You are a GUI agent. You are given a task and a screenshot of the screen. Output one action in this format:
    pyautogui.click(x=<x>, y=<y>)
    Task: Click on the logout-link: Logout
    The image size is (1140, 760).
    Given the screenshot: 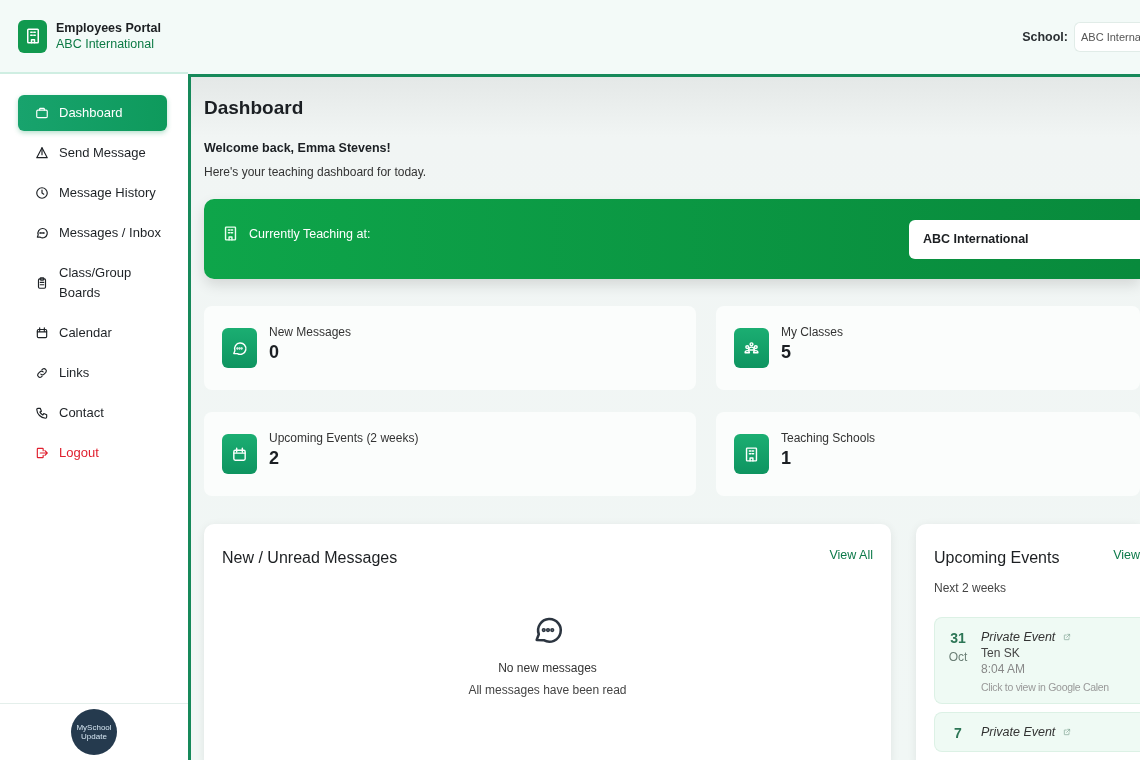 What is the action you would take?
    pyautogui.click(x=92, y=453)
    